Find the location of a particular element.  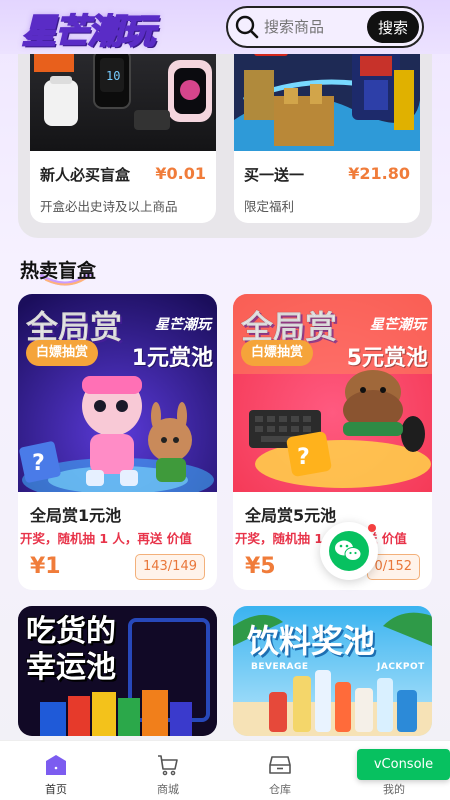

top-header: 星芒潮玩 搜索 is located at coordinates (225, 27).